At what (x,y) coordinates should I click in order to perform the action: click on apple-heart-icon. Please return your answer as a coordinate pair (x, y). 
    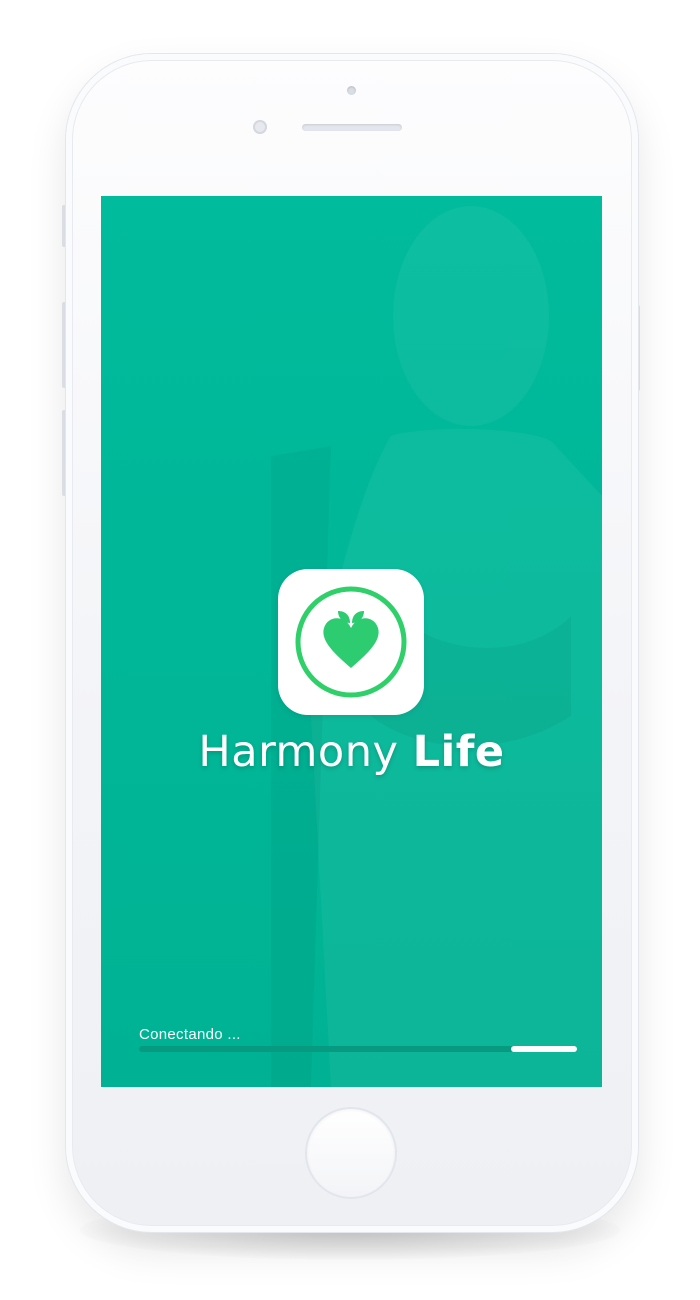
    Looking at the image, I should click on (351, 642).